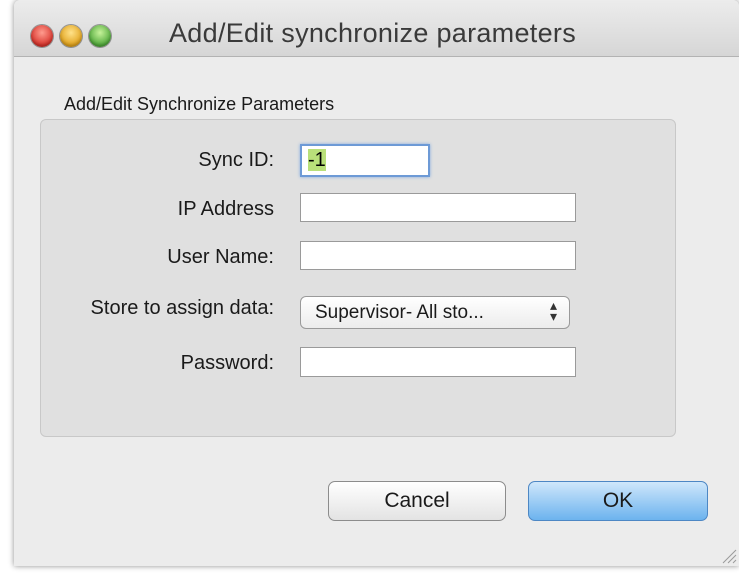 This screenshot has height=576, width=739. What do you see at coordinates (100, 36) in the screenshot?
I see `zoom-icon` at bounding box center [100, 36].